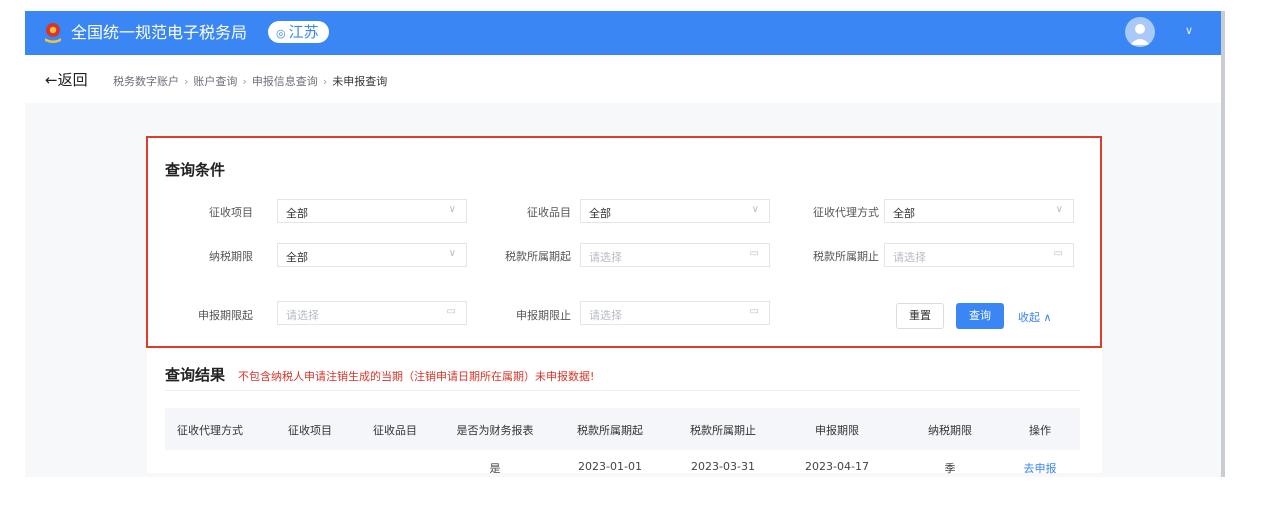 The image size is (1269, 523). Describe the element at coordinates (610, 430) in the screenshot. I see `column-header: 税款所属期起` at that location.